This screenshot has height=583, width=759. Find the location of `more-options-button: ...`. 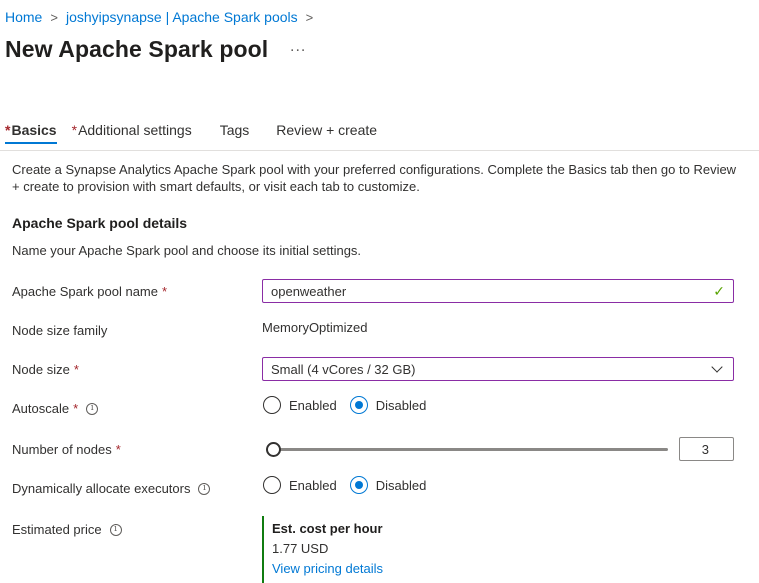

more-options-button: ... is located at coordinates (298, 47).